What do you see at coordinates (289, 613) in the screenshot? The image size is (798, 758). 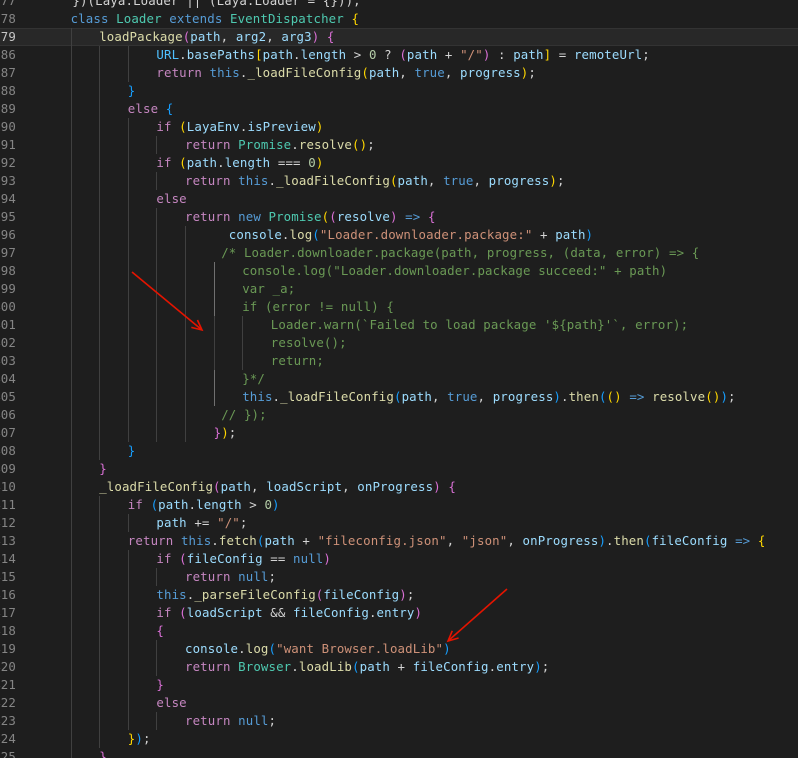 I see `code-text: if (loadScript && fileConfig.entry)` at bounding box center [289, 613].